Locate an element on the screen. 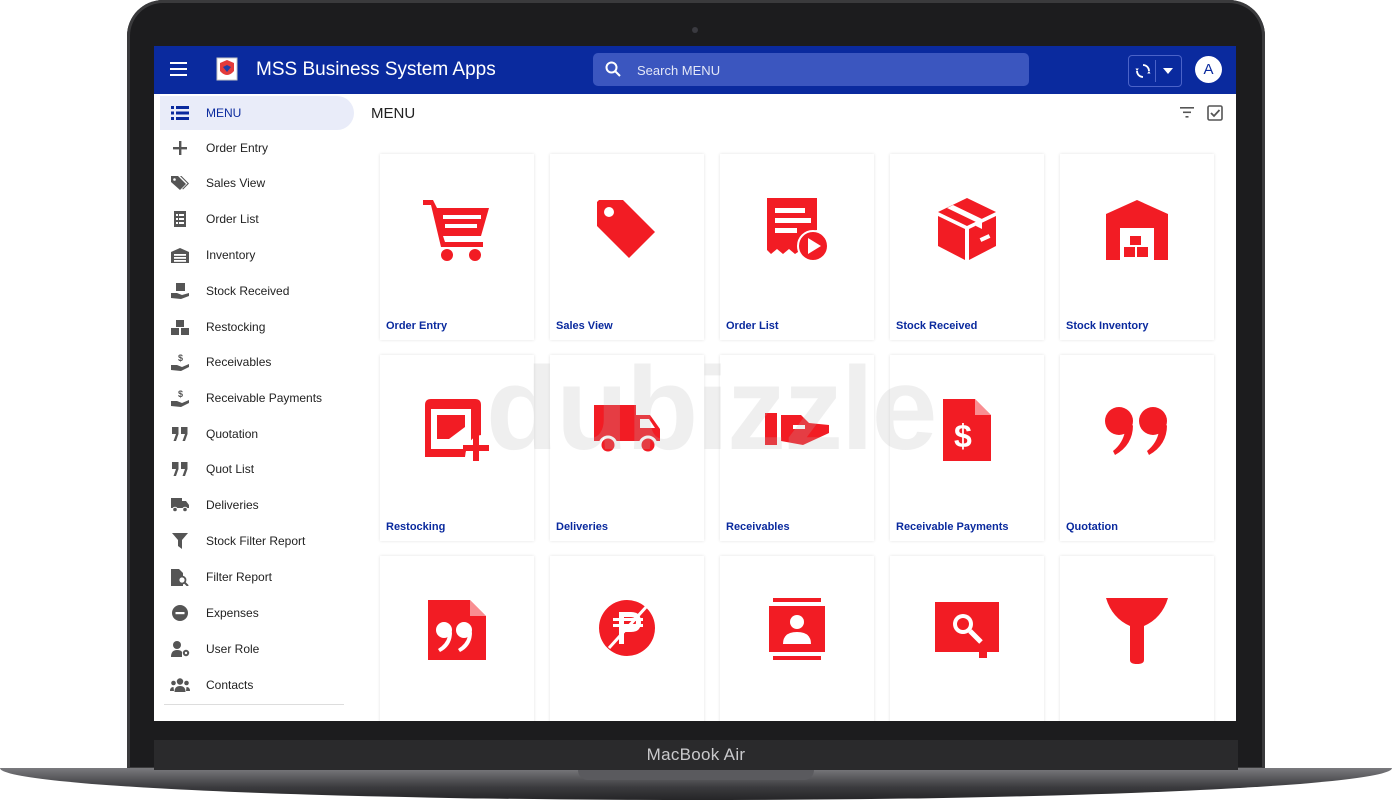 The height and width of the screenshot is (800, 1392). tile-stock-received: Stock Received is located at coordinates (967, 247).